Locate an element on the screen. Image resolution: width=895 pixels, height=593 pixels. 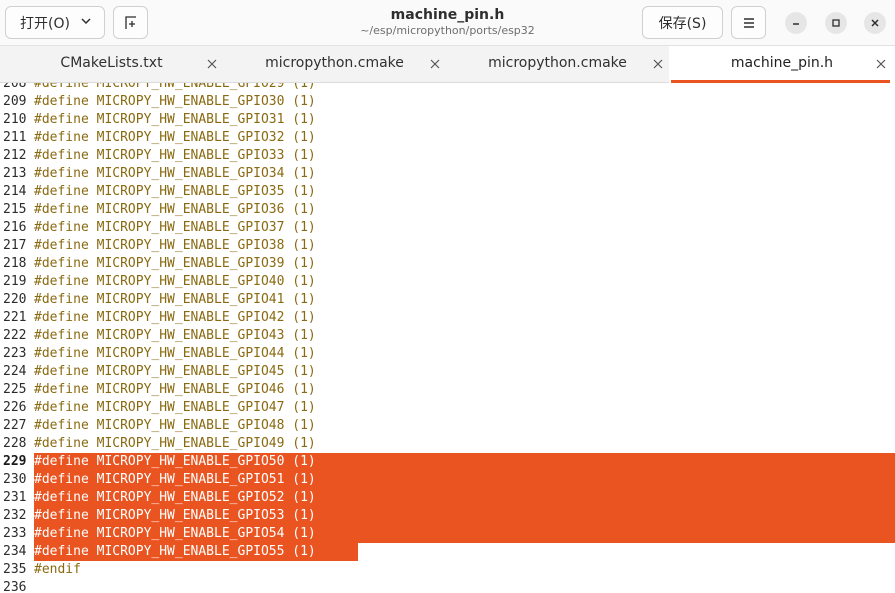
code-line: 235 #endif is located at coordinates (447, 570).